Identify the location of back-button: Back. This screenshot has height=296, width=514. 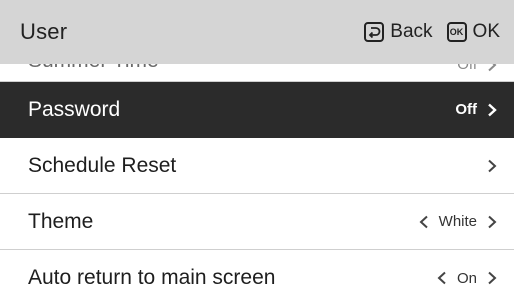
(398, 32).